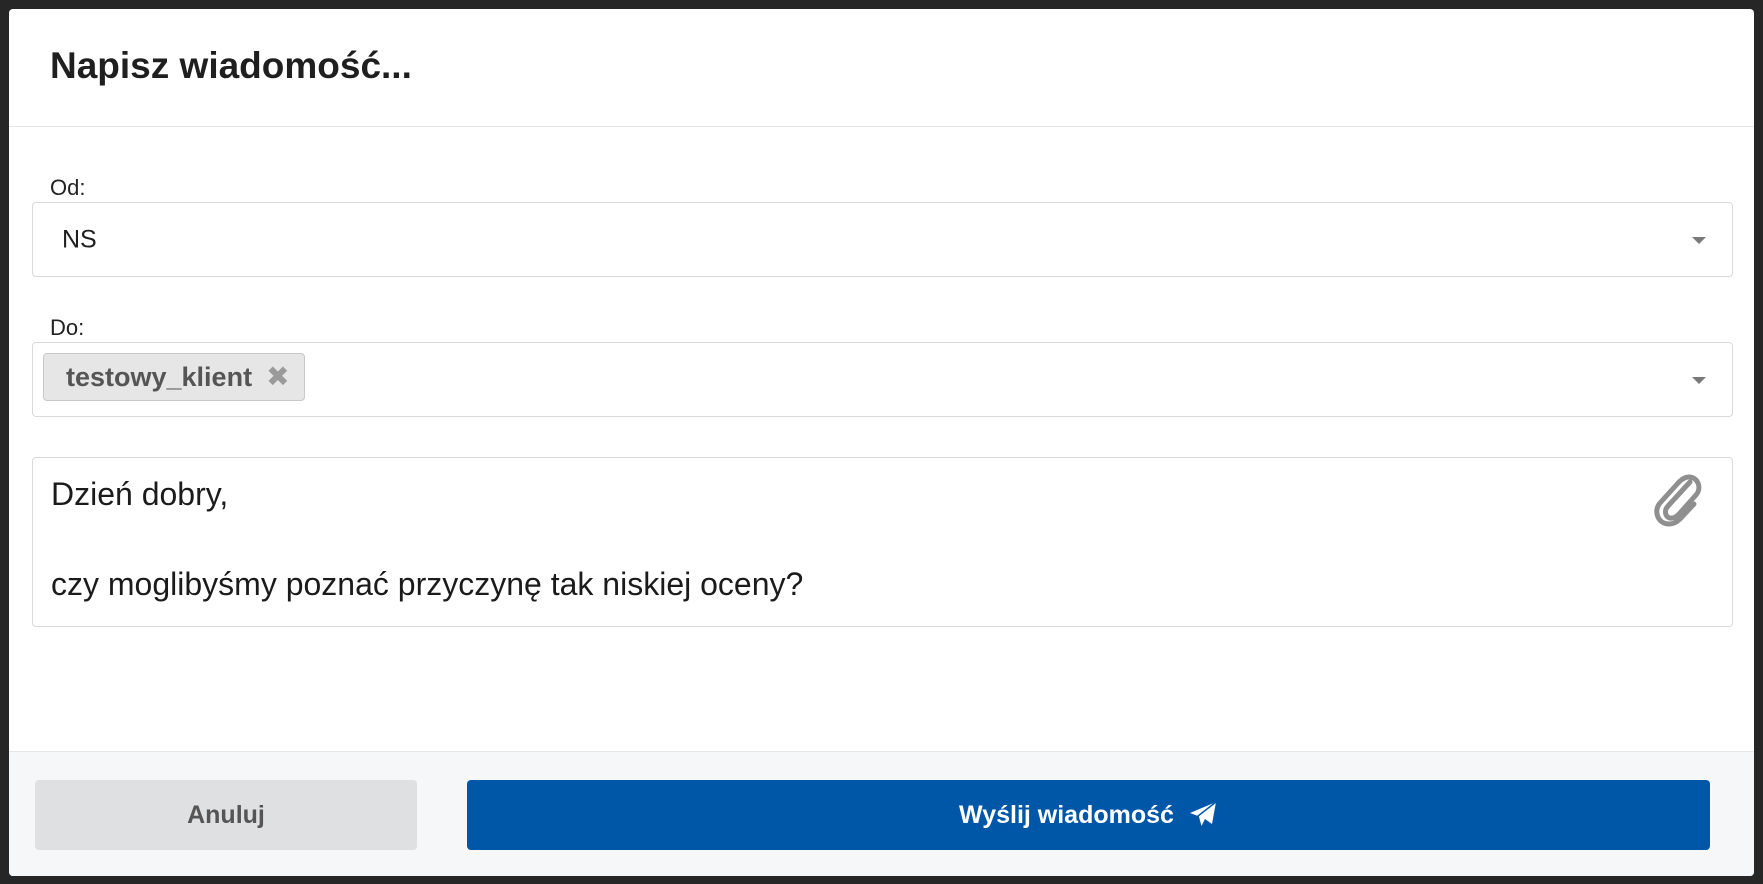  Describe the element at coordinates (68, 187) in the screenshot. I see `from-label: Od:` at that location.